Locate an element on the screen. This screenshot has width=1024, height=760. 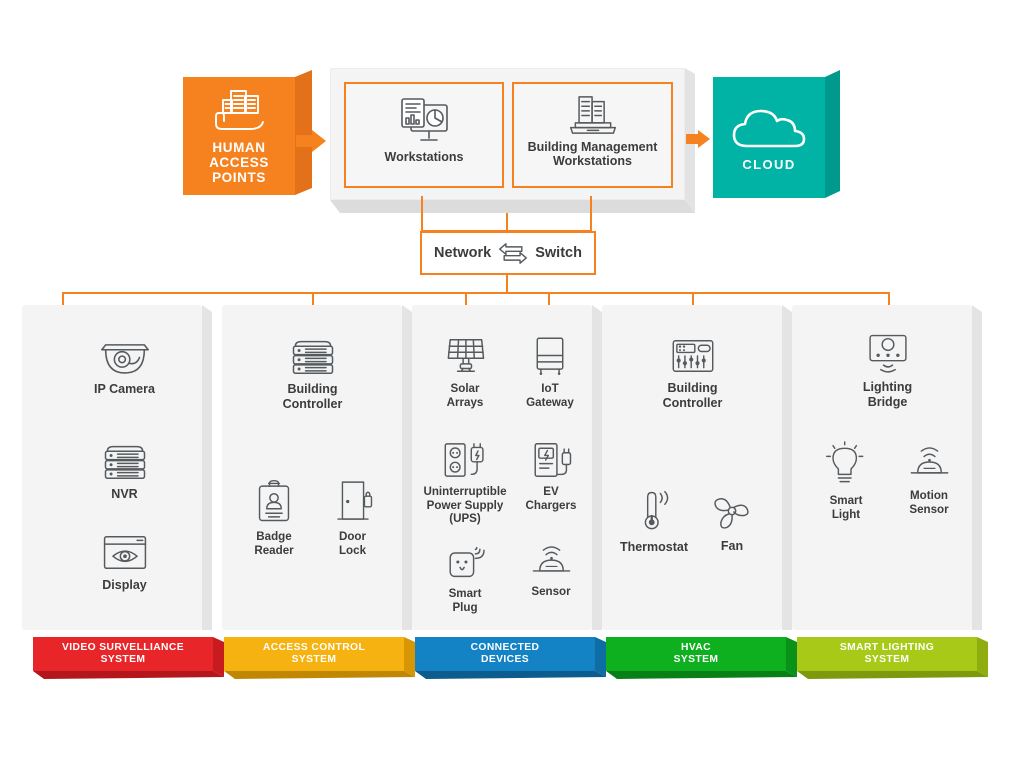
node-ev-chargers: EV Chargers is located at coordinates (551, 476).